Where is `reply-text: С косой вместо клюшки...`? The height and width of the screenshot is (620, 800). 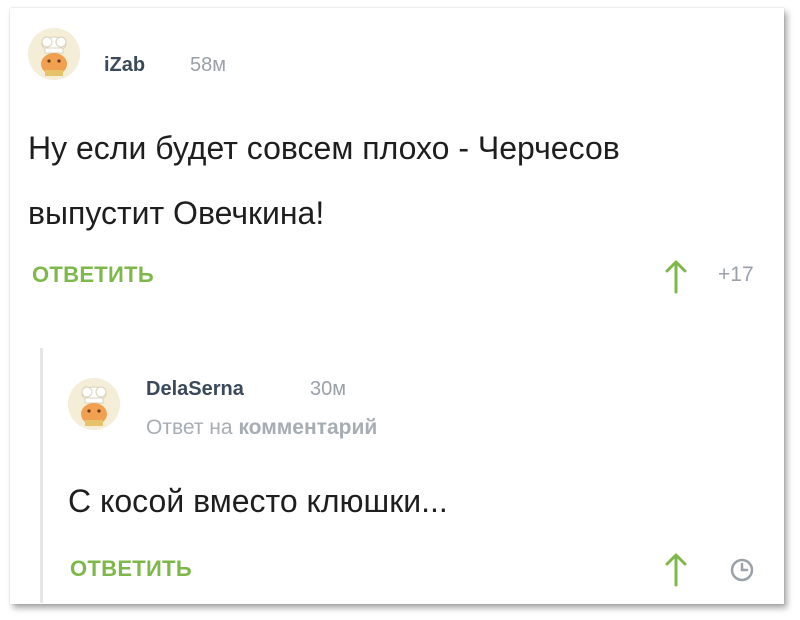
reply-text: С косой вместо клюшки... is located at coordinates (258, 501).